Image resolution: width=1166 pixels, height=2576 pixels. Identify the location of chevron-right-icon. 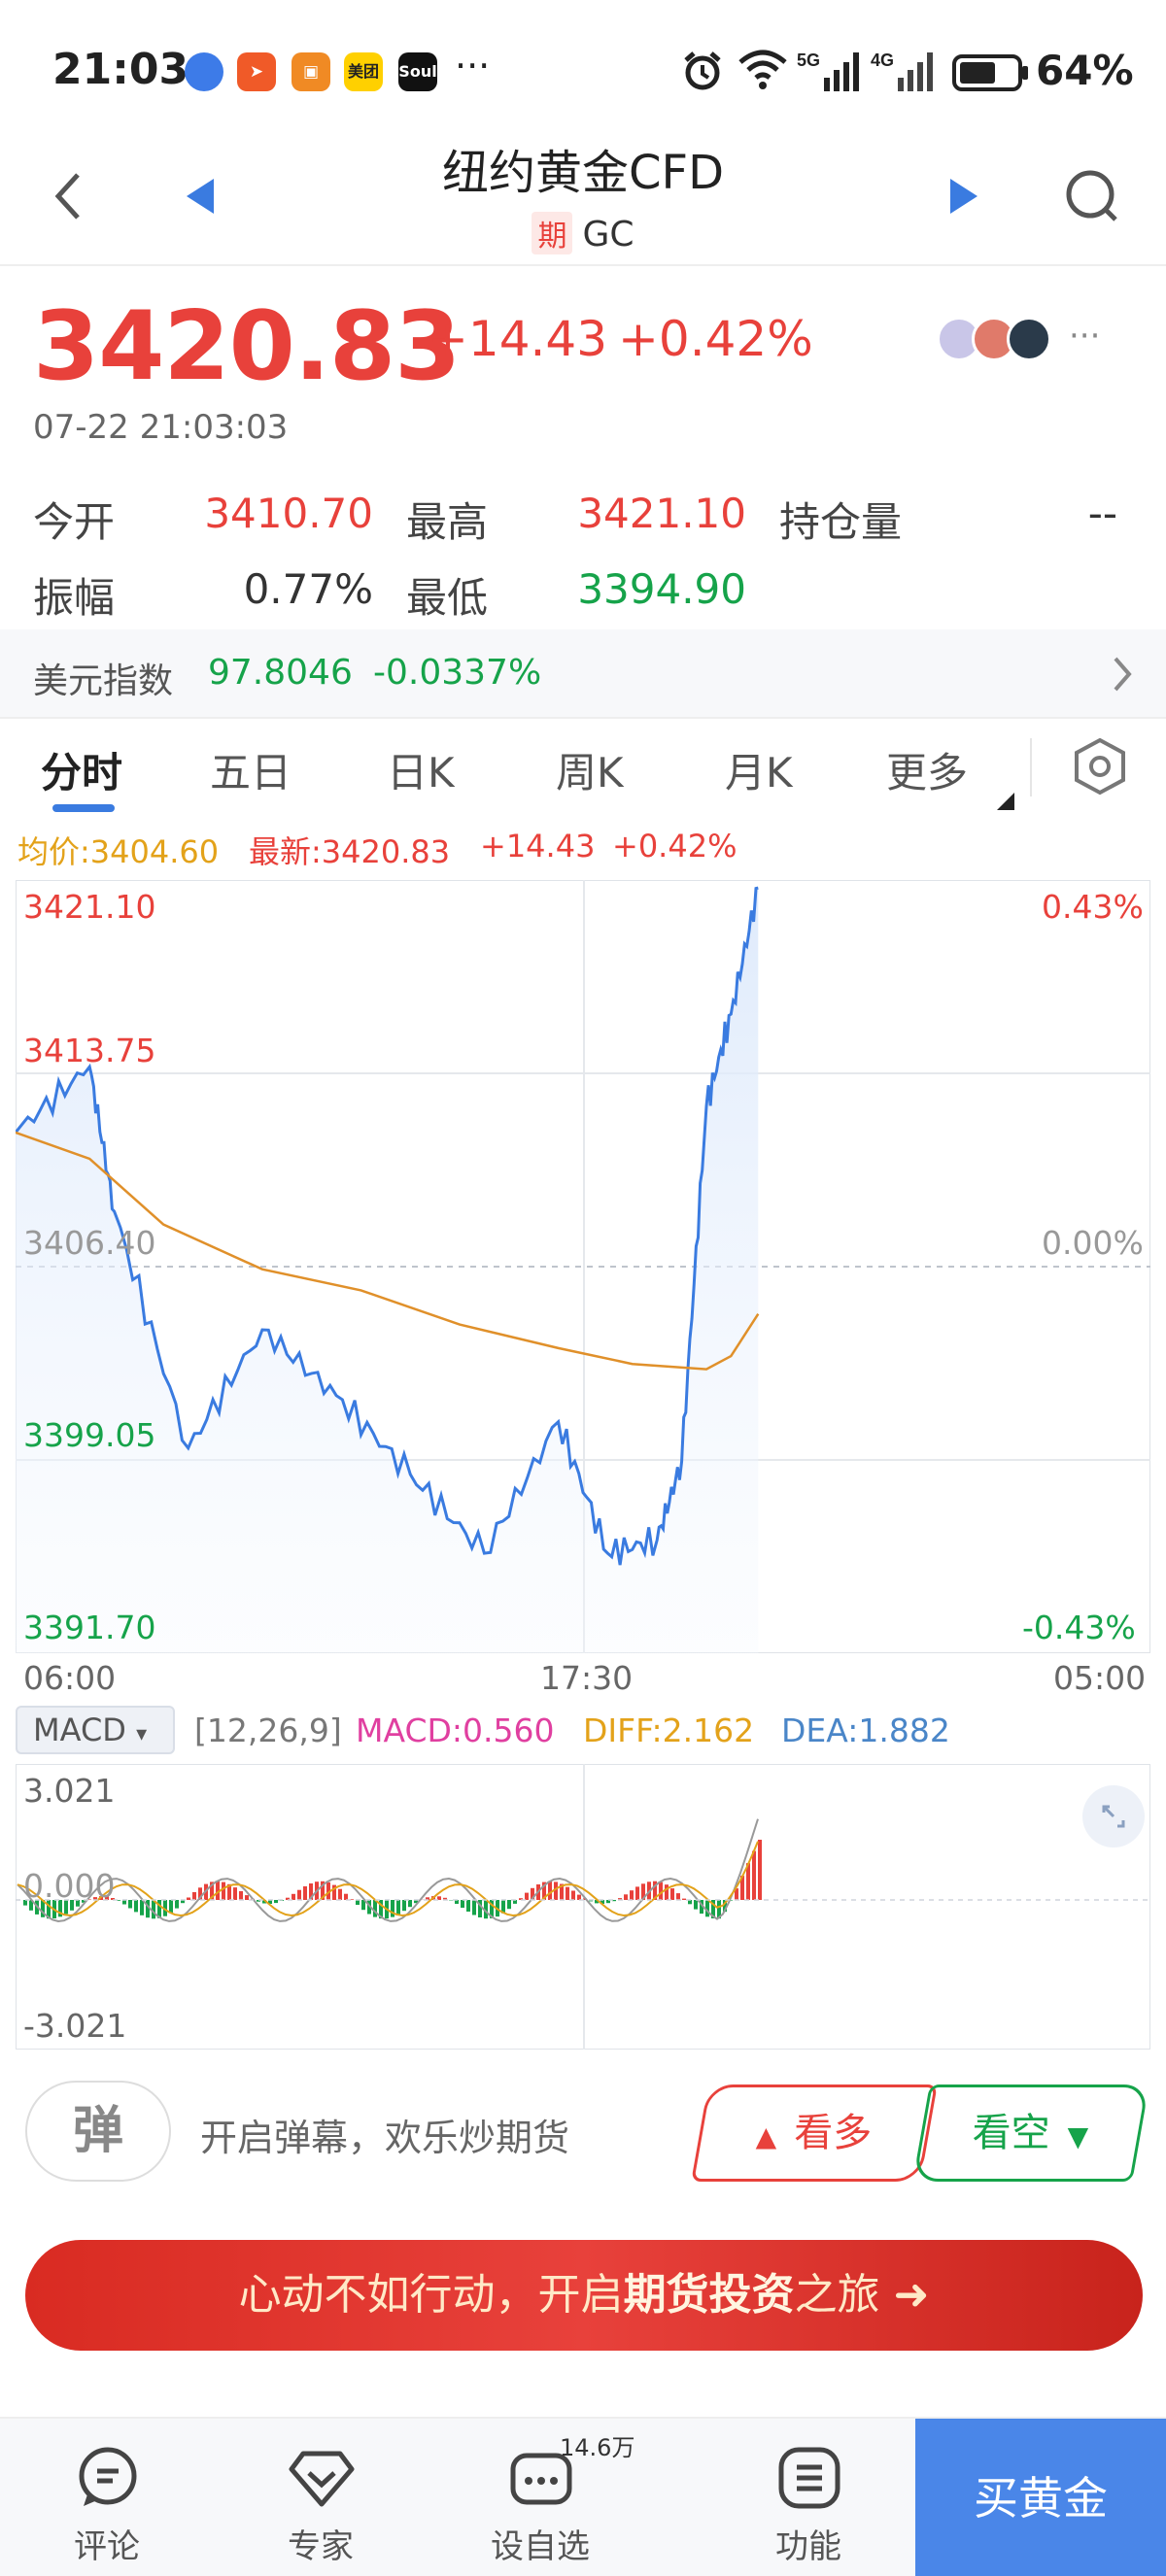
(1123, 674).